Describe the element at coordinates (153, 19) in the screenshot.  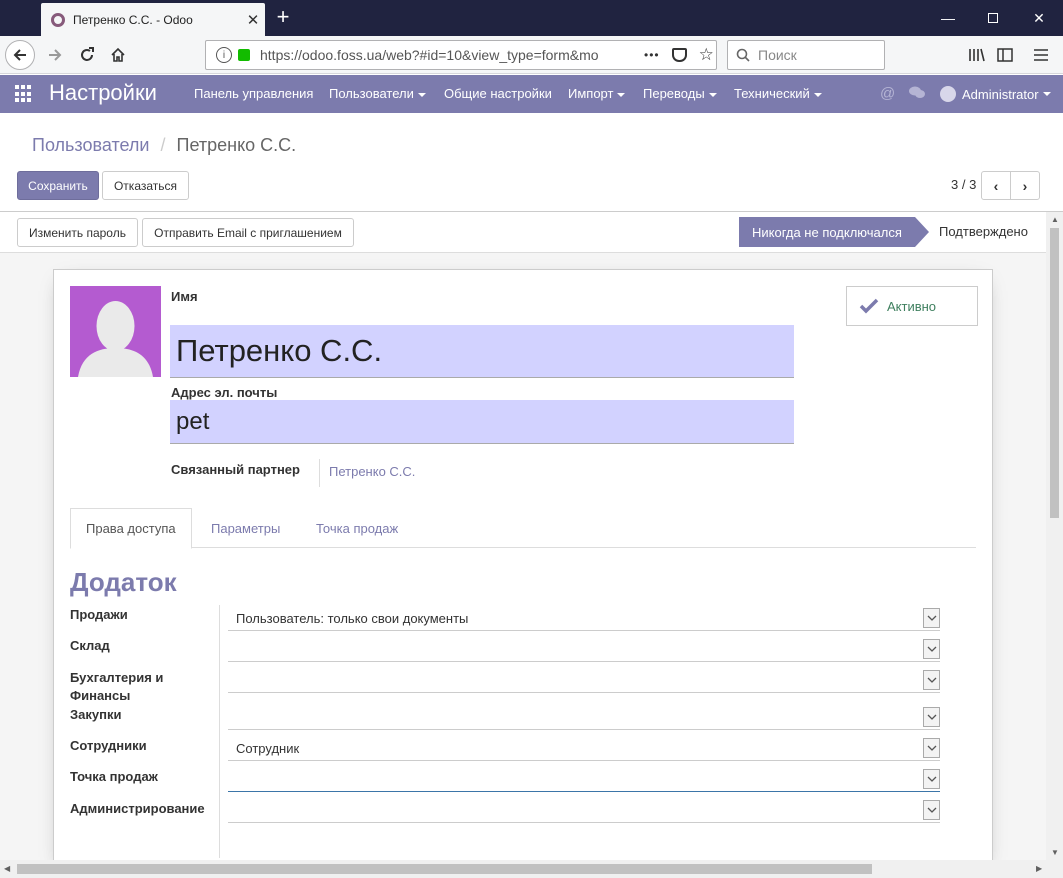
I see `browser-tab: Петренко С.С. - Odoo ✕` at that location.